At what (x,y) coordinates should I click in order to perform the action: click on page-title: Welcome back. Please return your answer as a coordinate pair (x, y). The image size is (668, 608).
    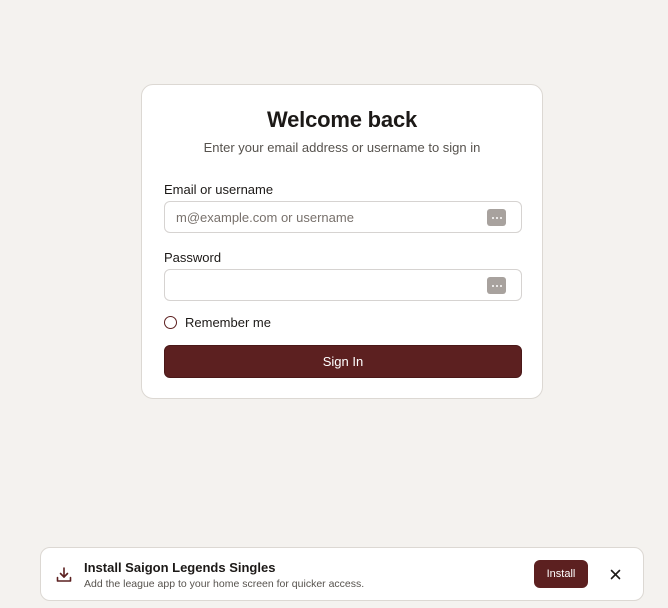
    Looking at the image, I should click on (342, 119).